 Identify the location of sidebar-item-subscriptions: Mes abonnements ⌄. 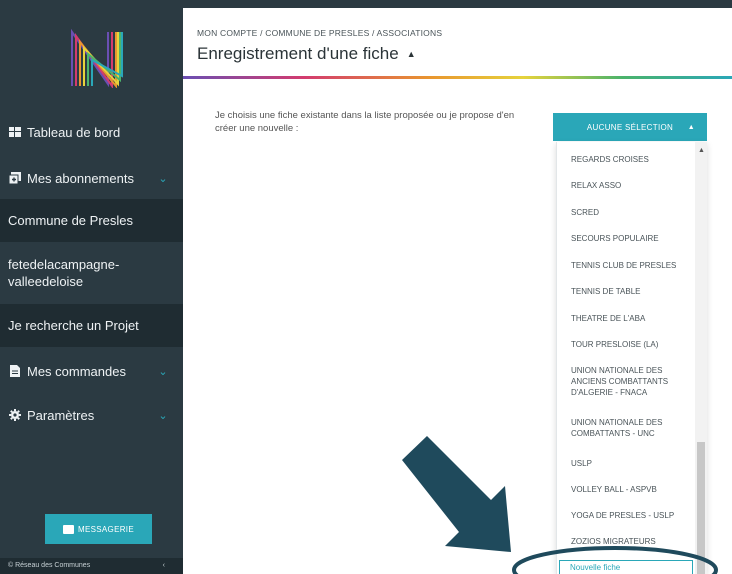
(91, 178).